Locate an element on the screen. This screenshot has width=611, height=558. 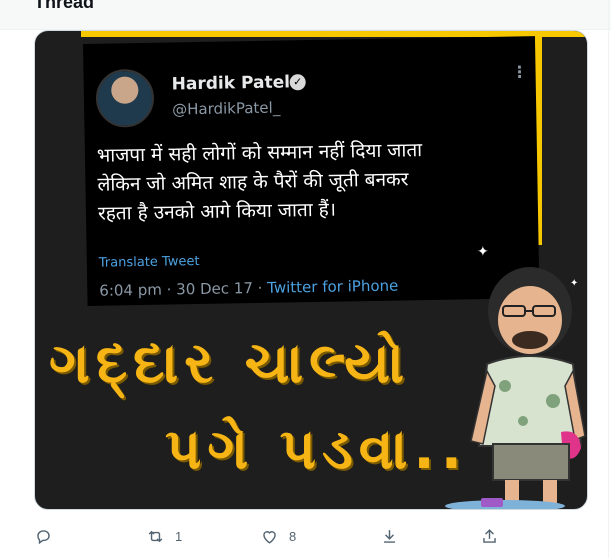
tweet-time: 6:04 pm · 30 Dec 17 · is located at coordinates (183, 289).